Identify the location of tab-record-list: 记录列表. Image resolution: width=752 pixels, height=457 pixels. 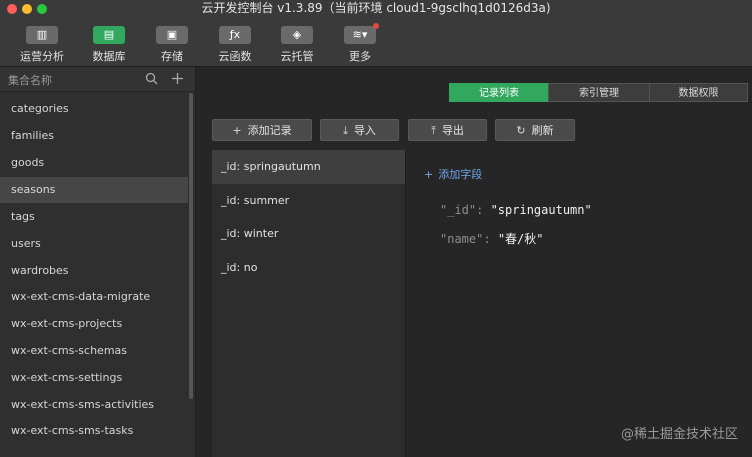
(499, 92).